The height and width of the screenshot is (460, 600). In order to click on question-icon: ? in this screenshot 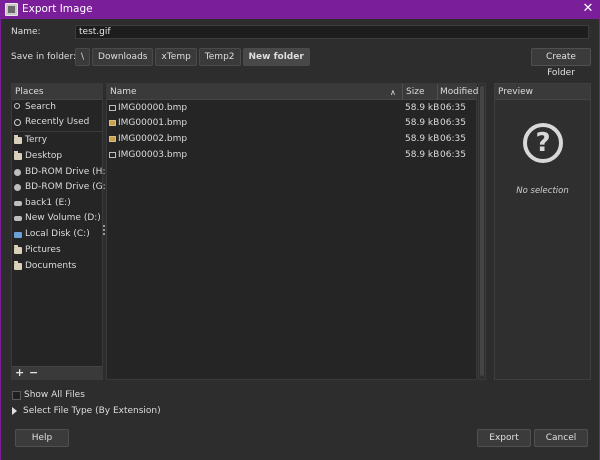, I will do `click(543, 143)`.